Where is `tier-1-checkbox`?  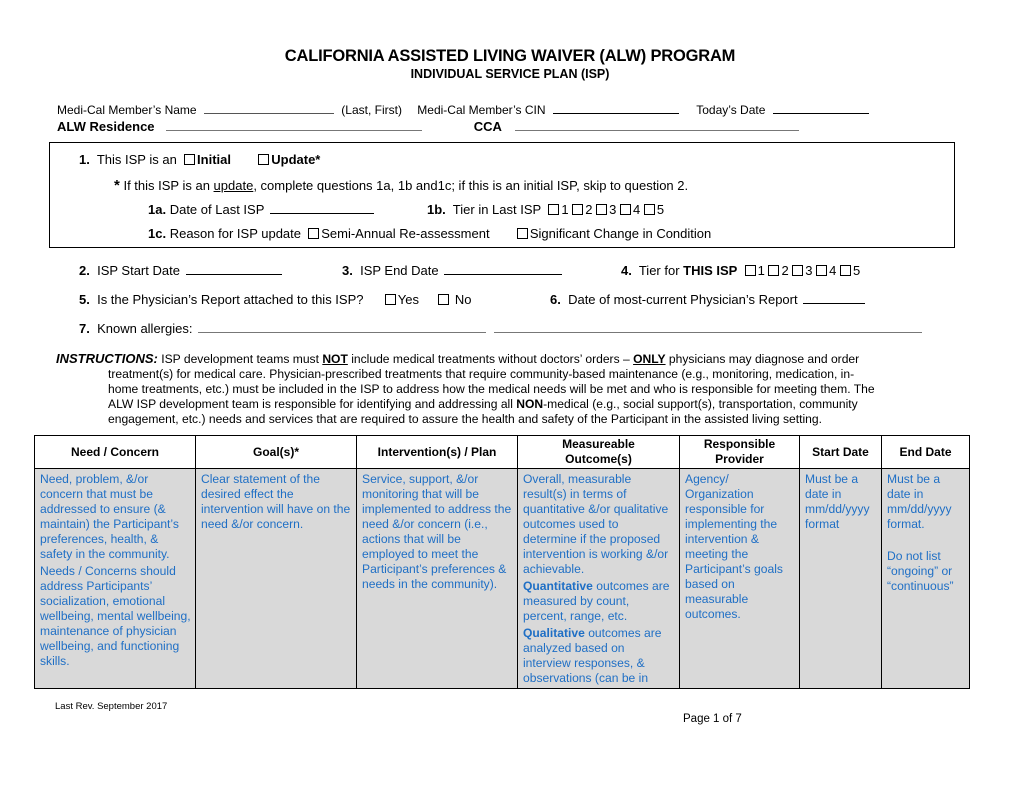 tier-1-checkbox is located at coordinates (750, 270).